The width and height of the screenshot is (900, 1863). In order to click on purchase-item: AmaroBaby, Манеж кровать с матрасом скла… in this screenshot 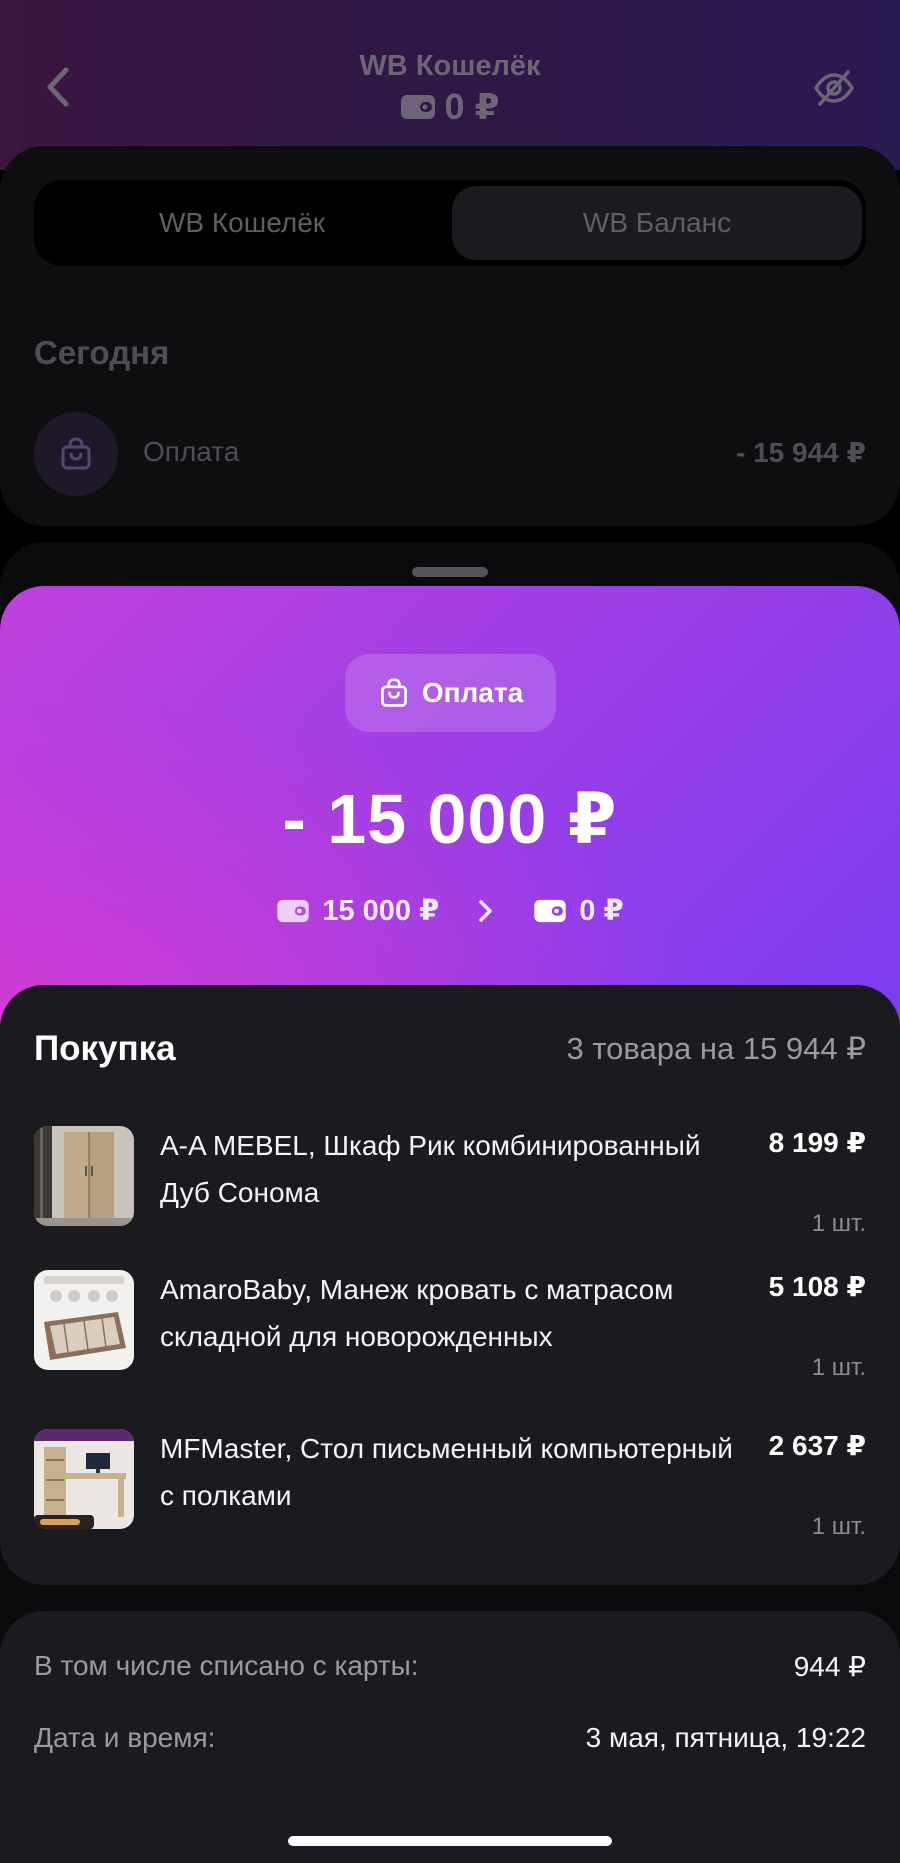, I will do `click(450, 1340)`.